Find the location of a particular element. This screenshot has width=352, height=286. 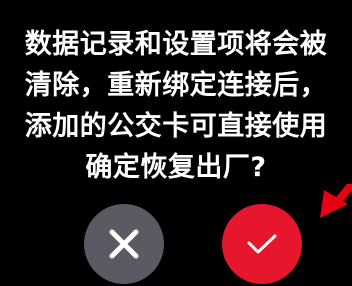

confirm-button is located at coordinates (262, 244).